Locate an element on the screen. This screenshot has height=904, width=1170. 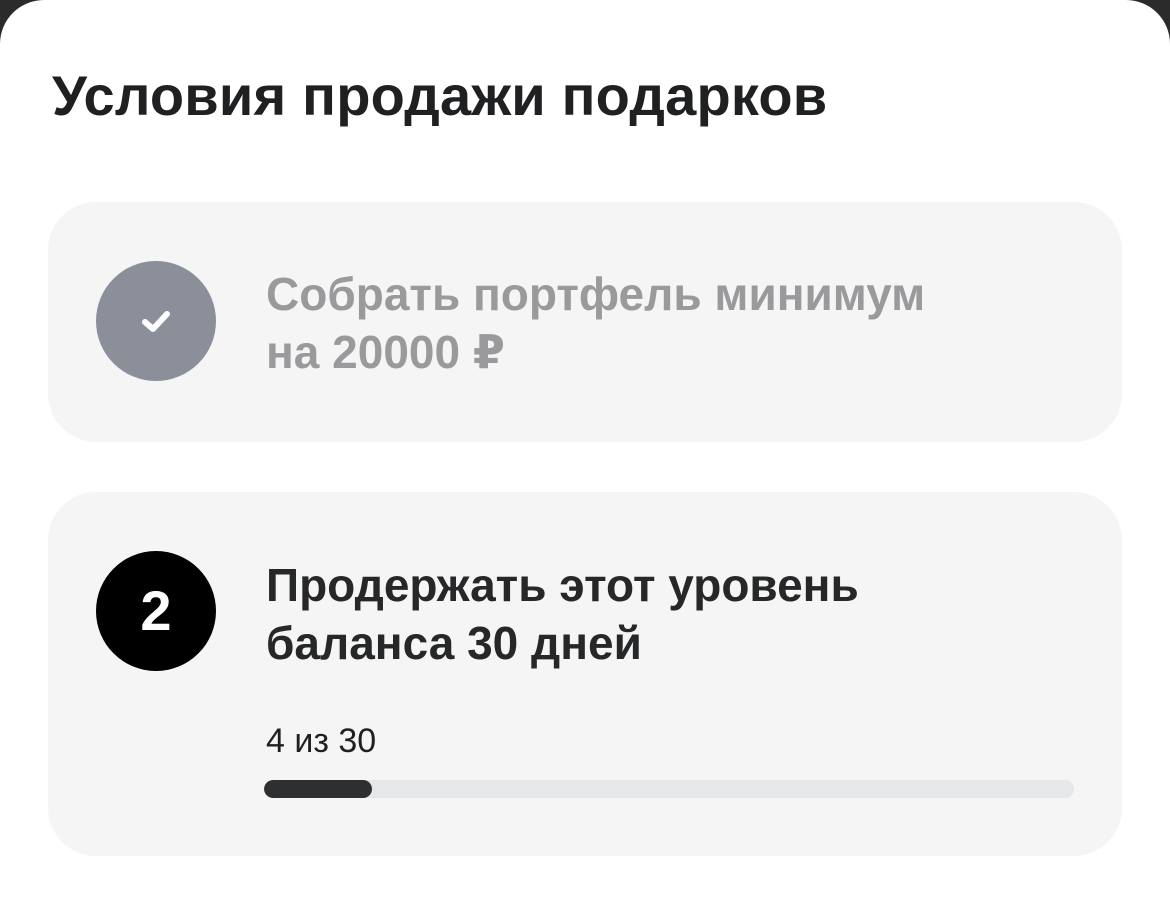
completed-step-badge is located at coordinates (156, 321).